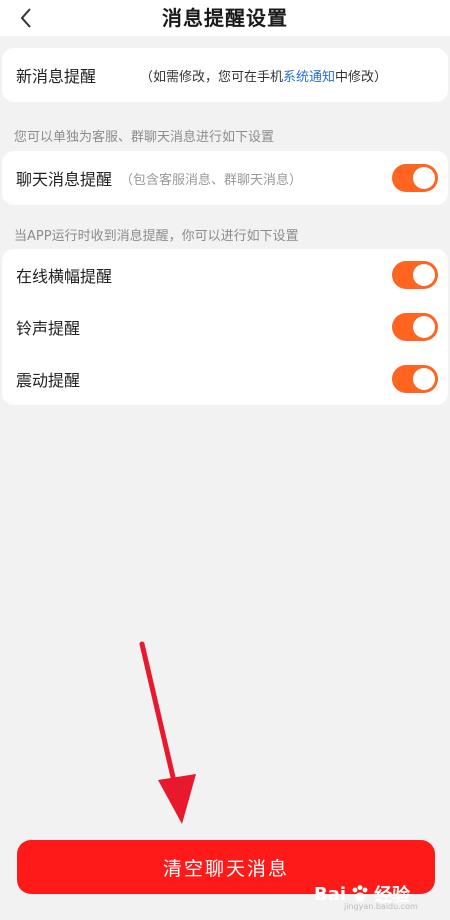  I want to click on top-bar: 消息提醒设置, so click(225, 18).